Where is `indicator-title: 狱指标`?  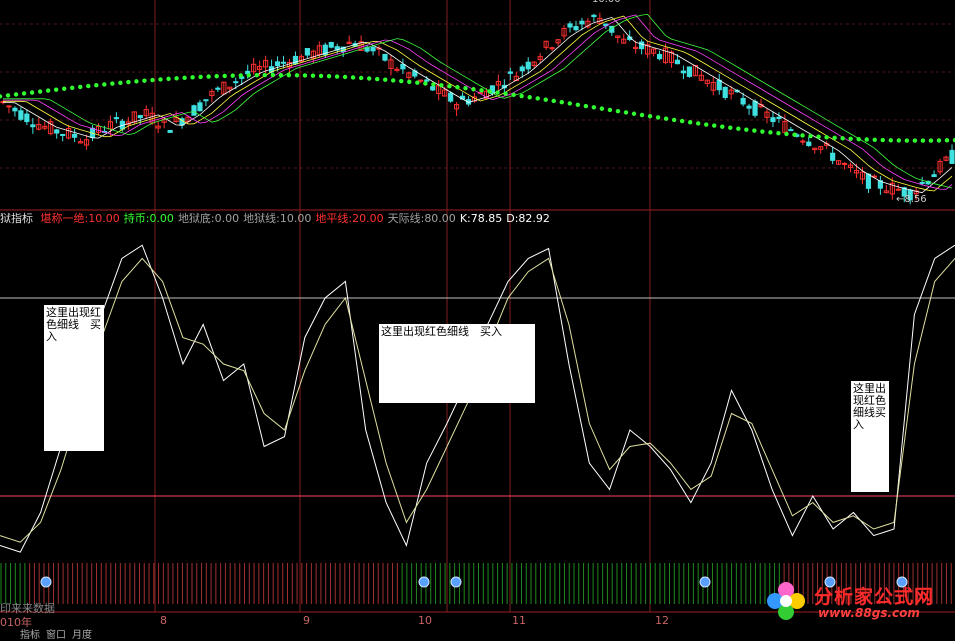
indicator-title: 狱指标 is located at coordinates (16, 218).